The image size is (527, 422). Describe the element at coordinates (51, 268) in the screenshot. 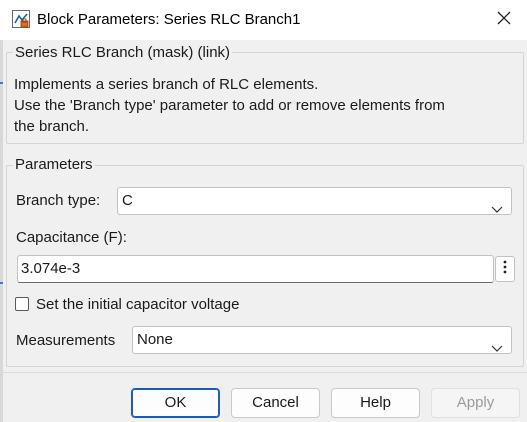

I see `capacitance-value: 3.074e-3` at that location.